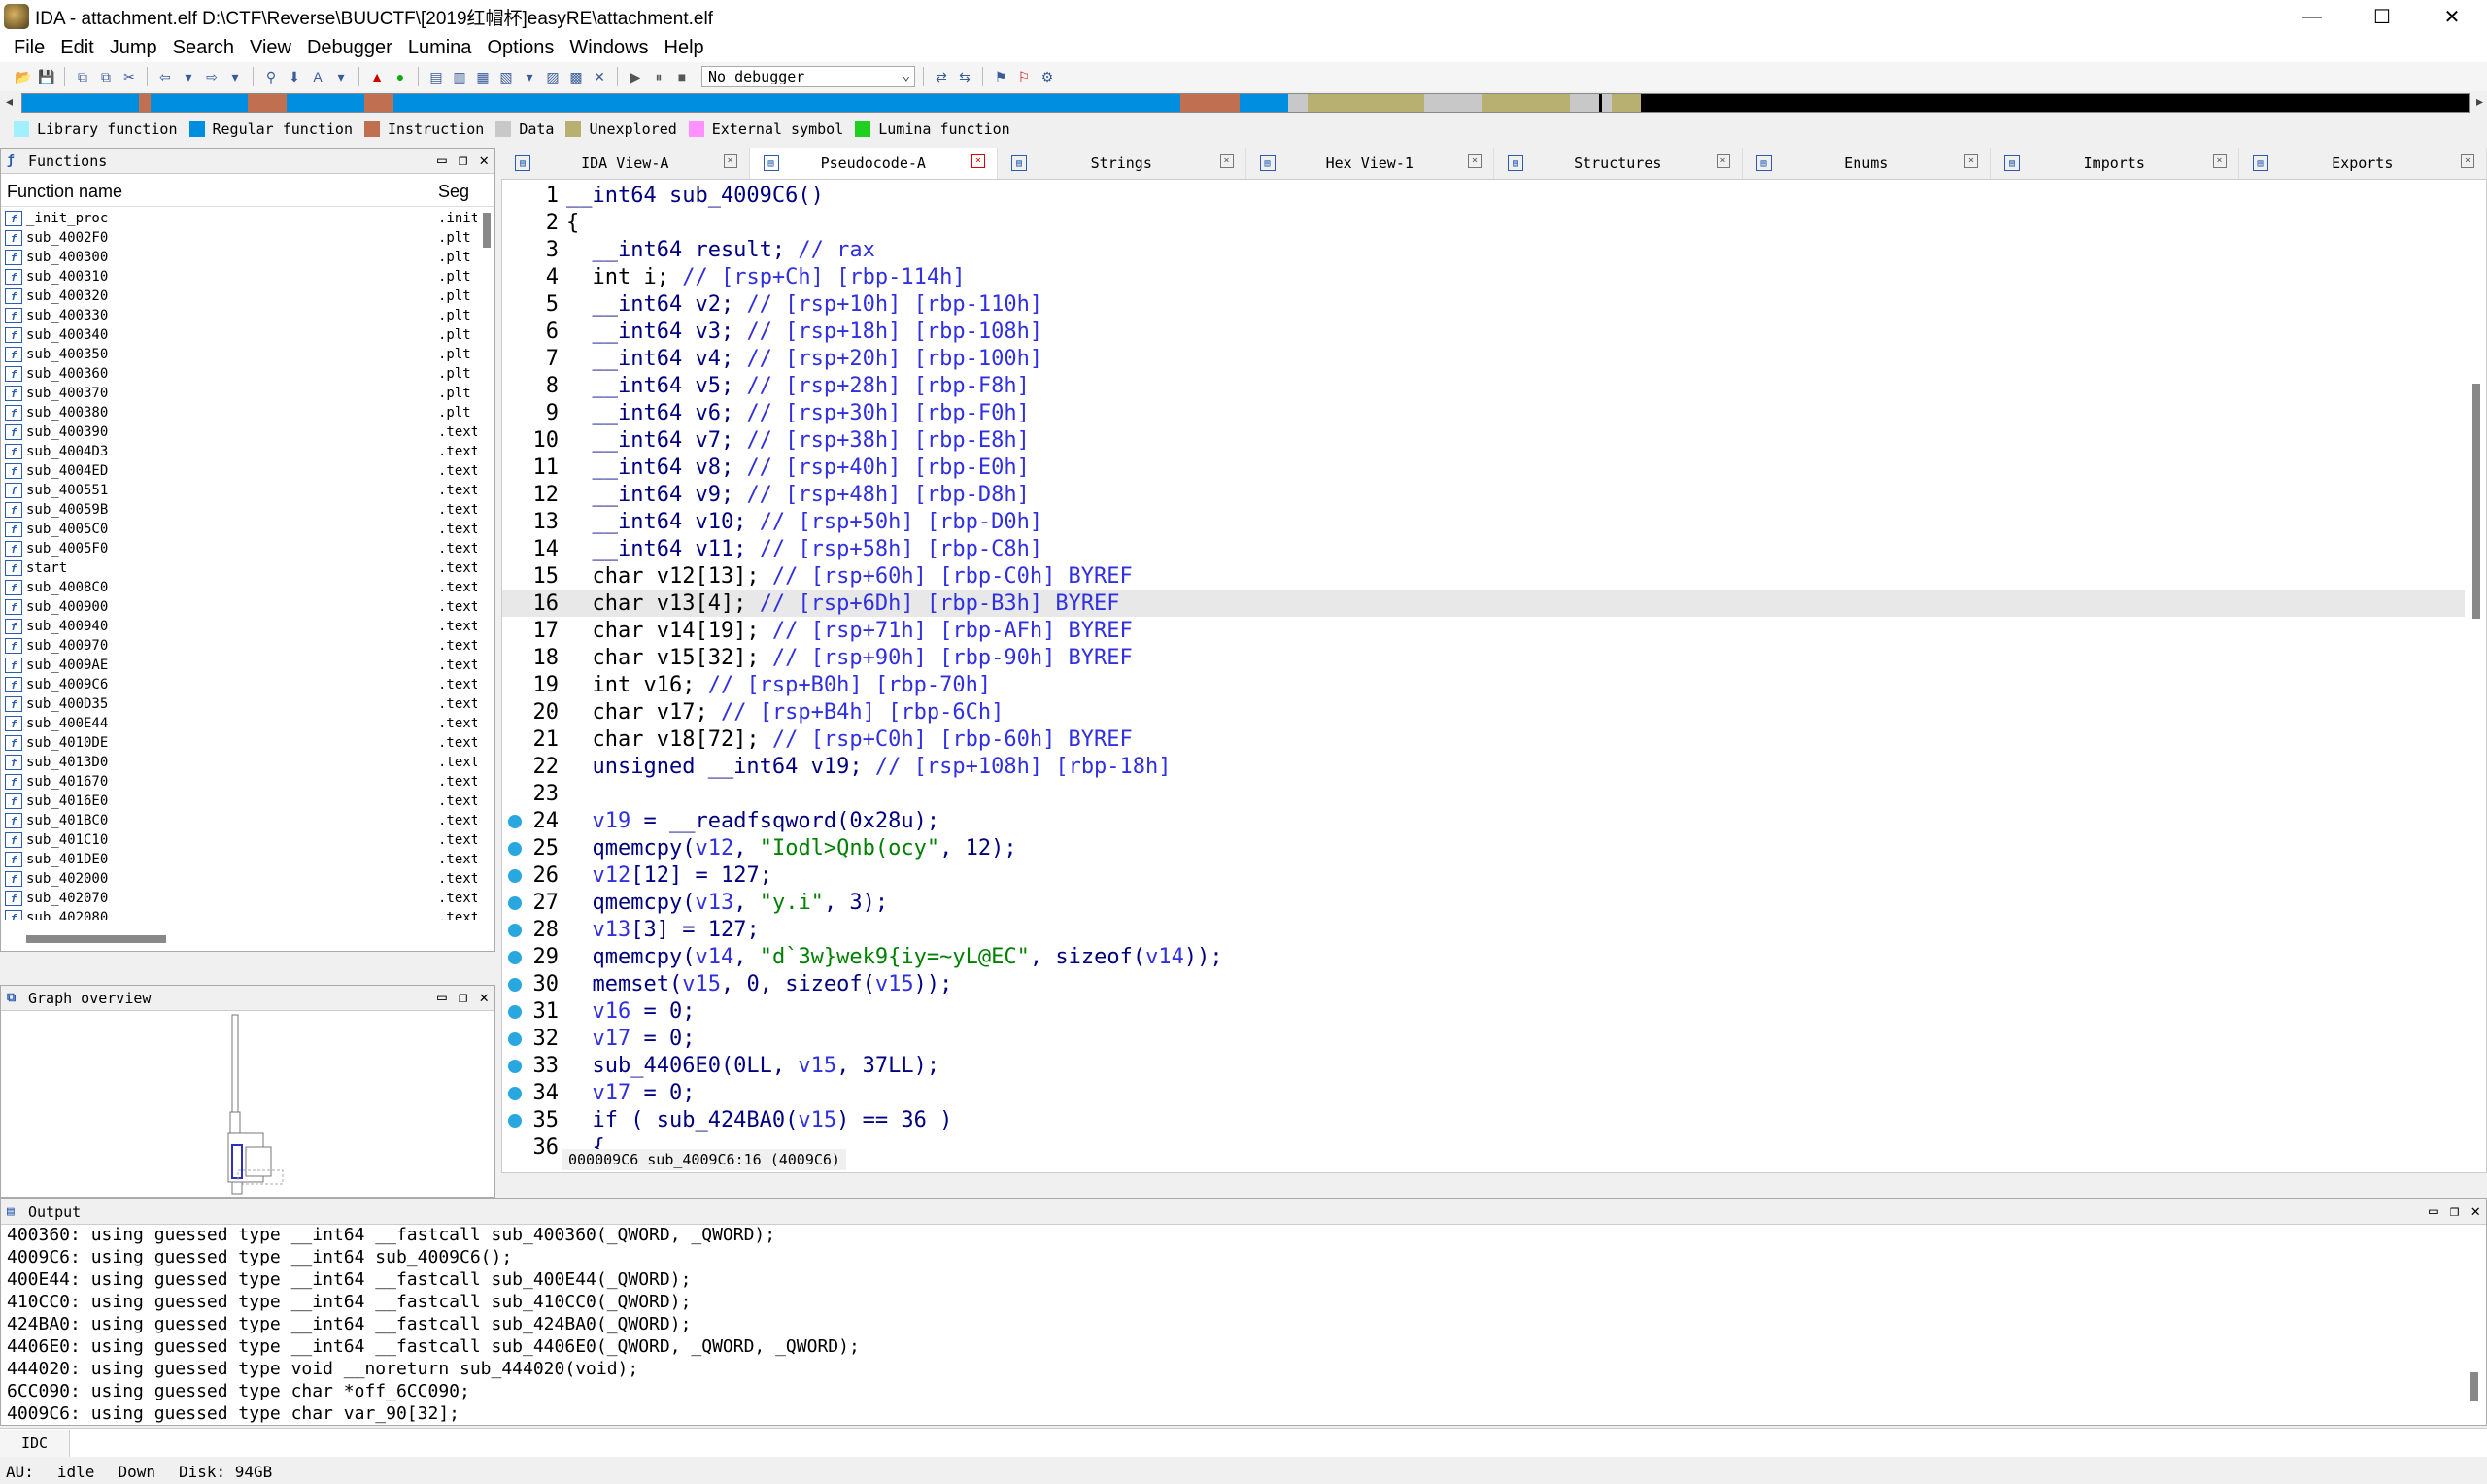 The height and width of the screenshot is (1484, 2487). What do you see at coordinates (2363, 163) in the screenshot?
I see `tab-exports: ▤ Exports ×` at bounding box center [2363, 163].